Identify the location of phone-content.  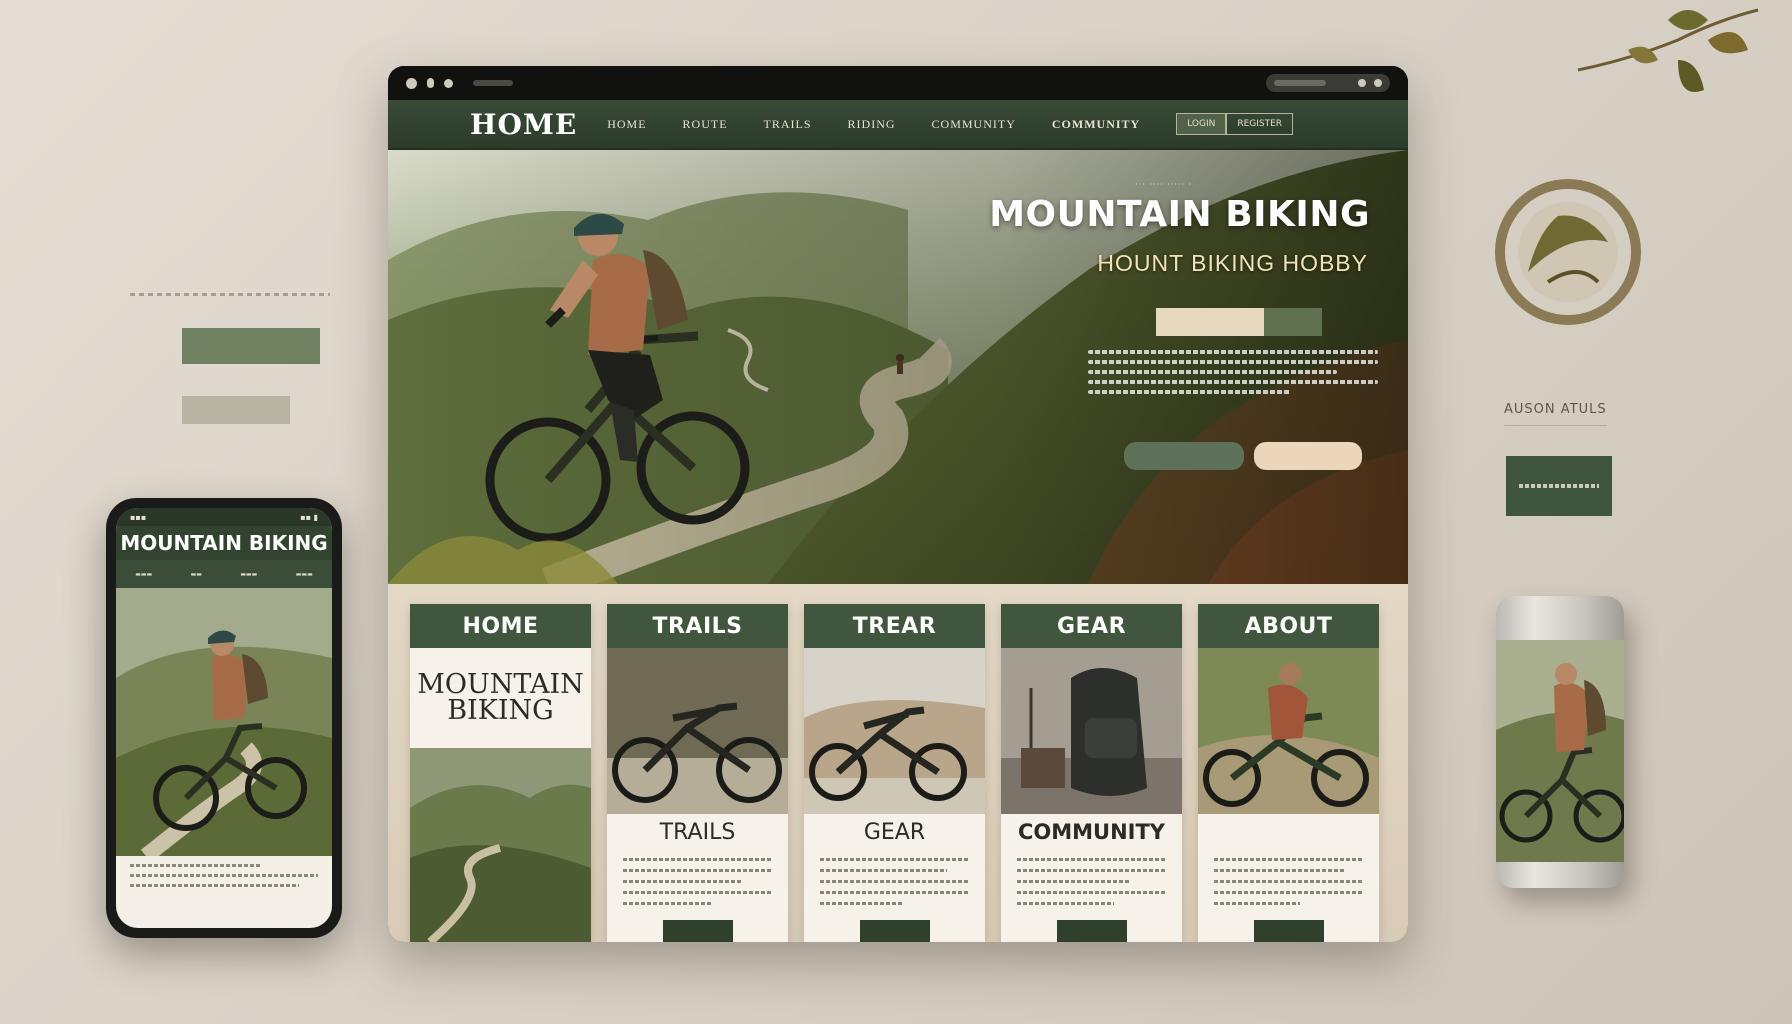
(224, 879).